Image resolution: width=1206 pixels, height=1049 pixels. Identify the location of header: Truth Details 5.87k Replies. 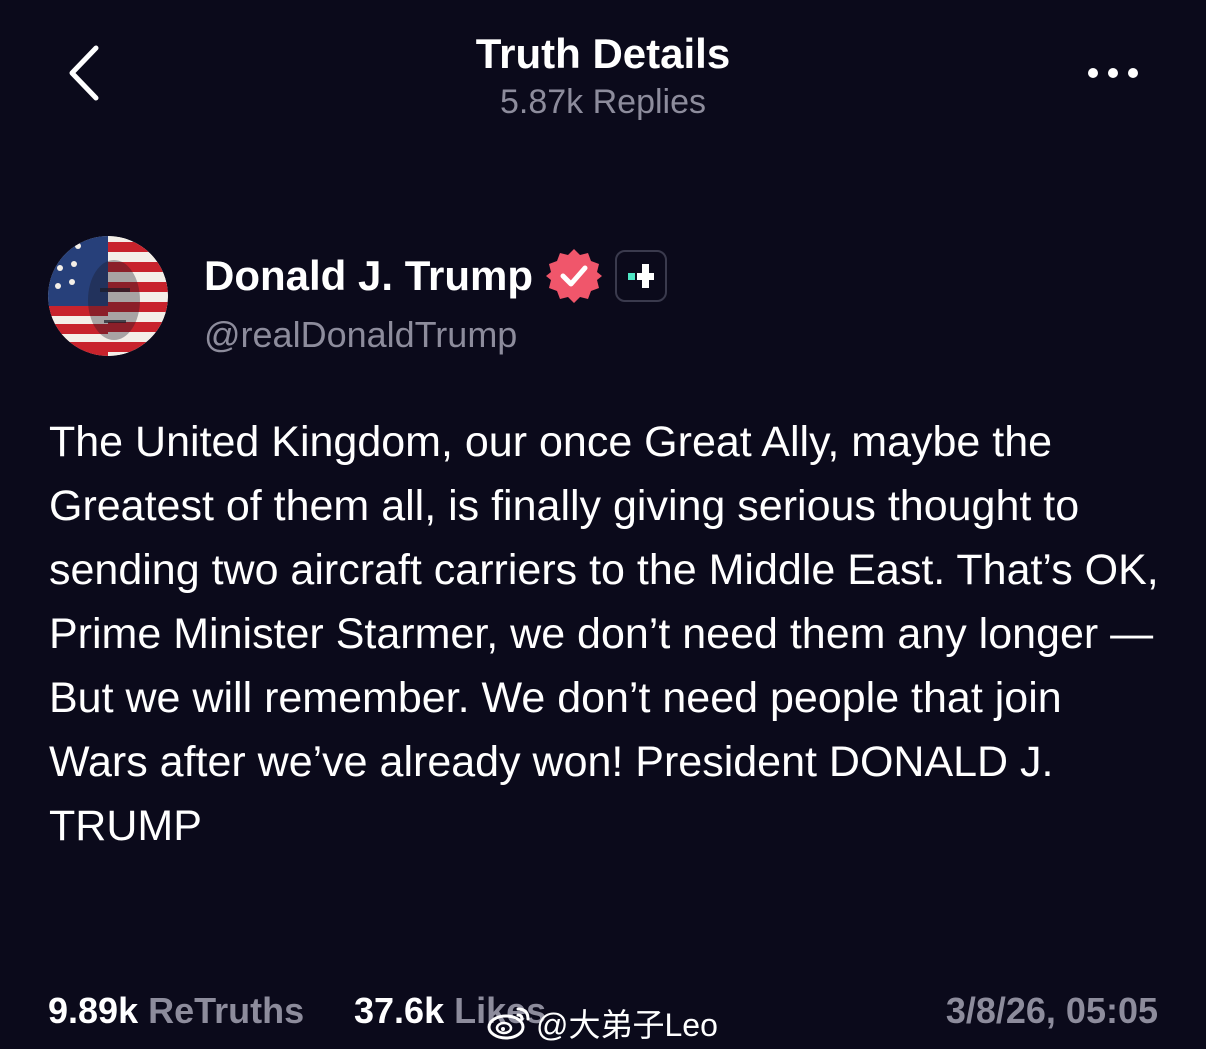
(603, 70).